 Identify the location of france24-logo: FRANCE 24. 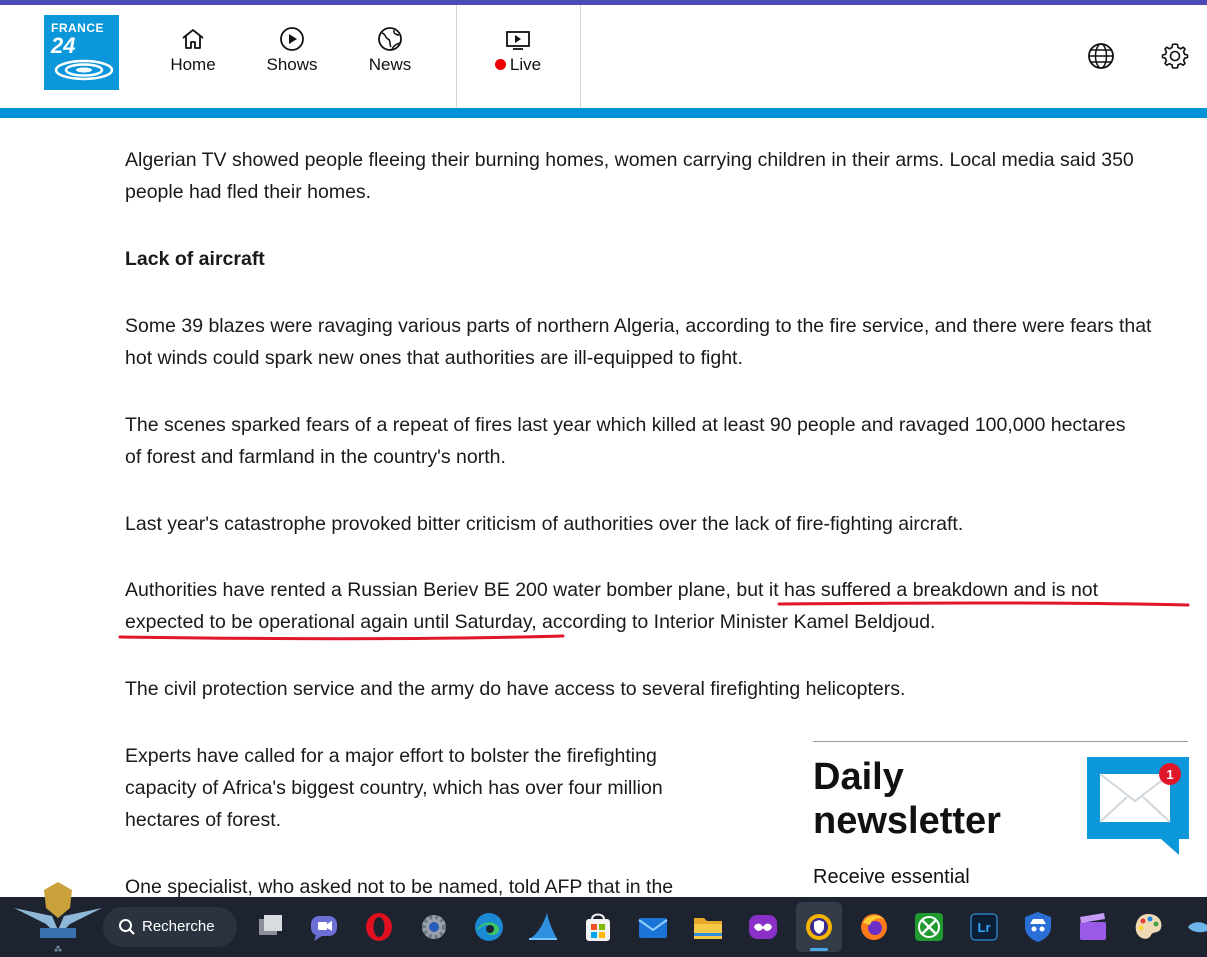
(81, 52).